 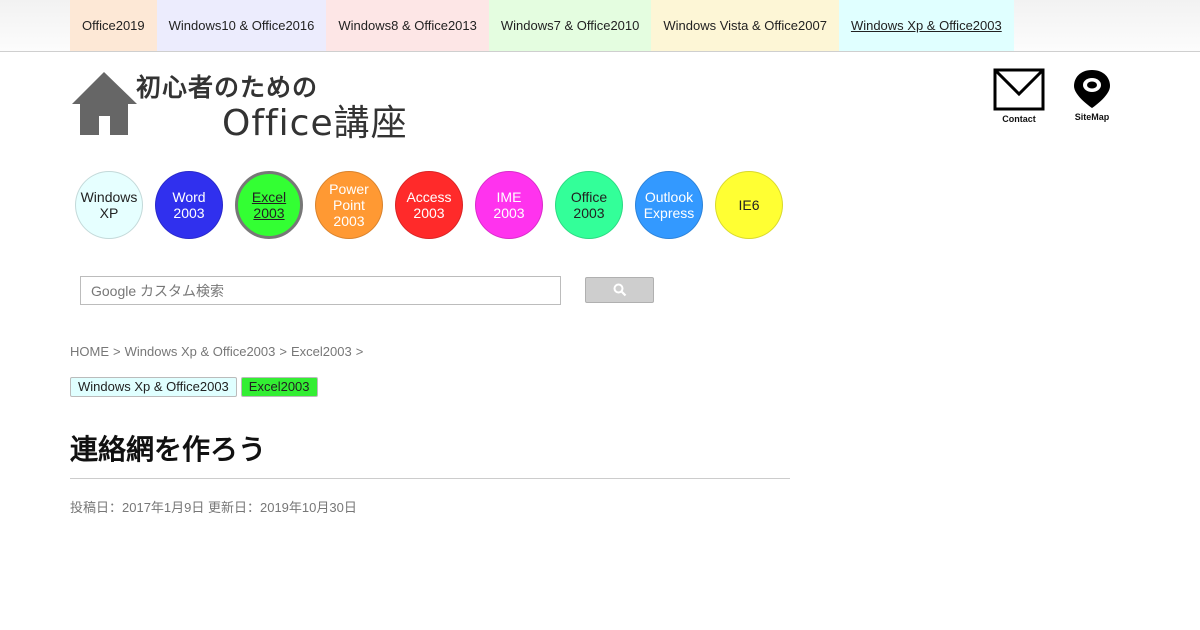 I want to click on sitemap-link: SiteMap, so click(x=1092, y=95).